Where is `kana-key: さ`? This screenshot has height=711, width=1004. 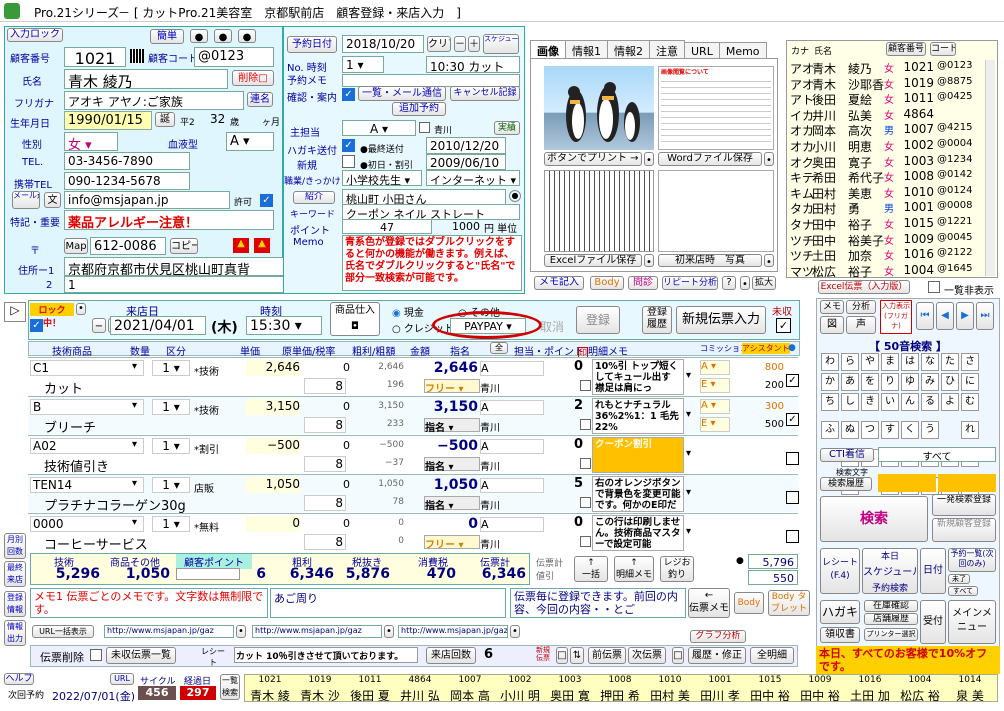
kana-key: さ is located at coordinates (970, 362).